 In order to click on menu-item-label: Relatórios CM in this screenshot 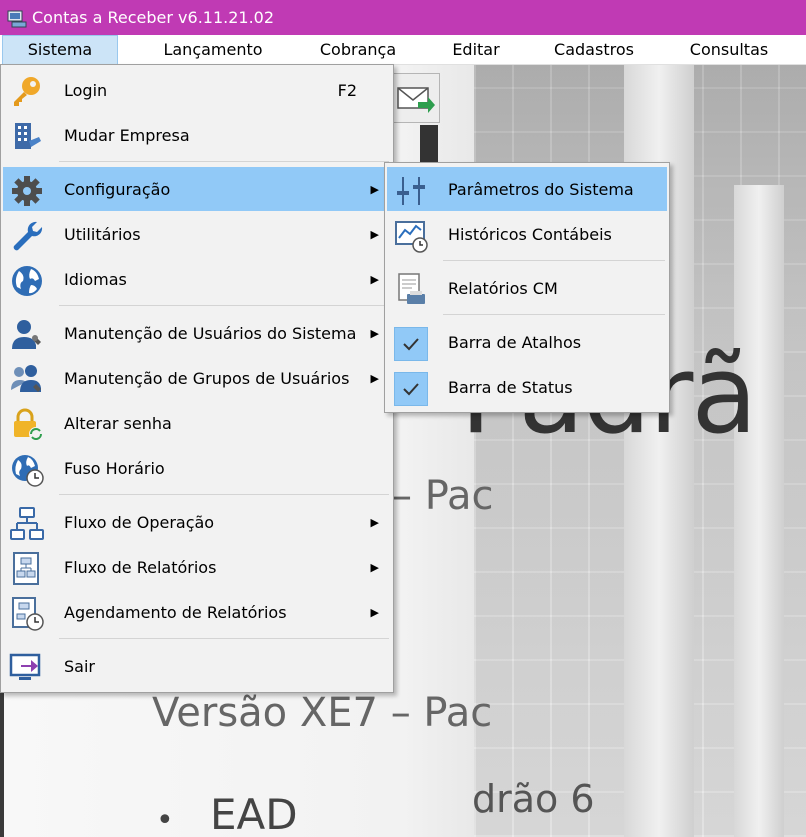, I will do `click(503, 288)`.